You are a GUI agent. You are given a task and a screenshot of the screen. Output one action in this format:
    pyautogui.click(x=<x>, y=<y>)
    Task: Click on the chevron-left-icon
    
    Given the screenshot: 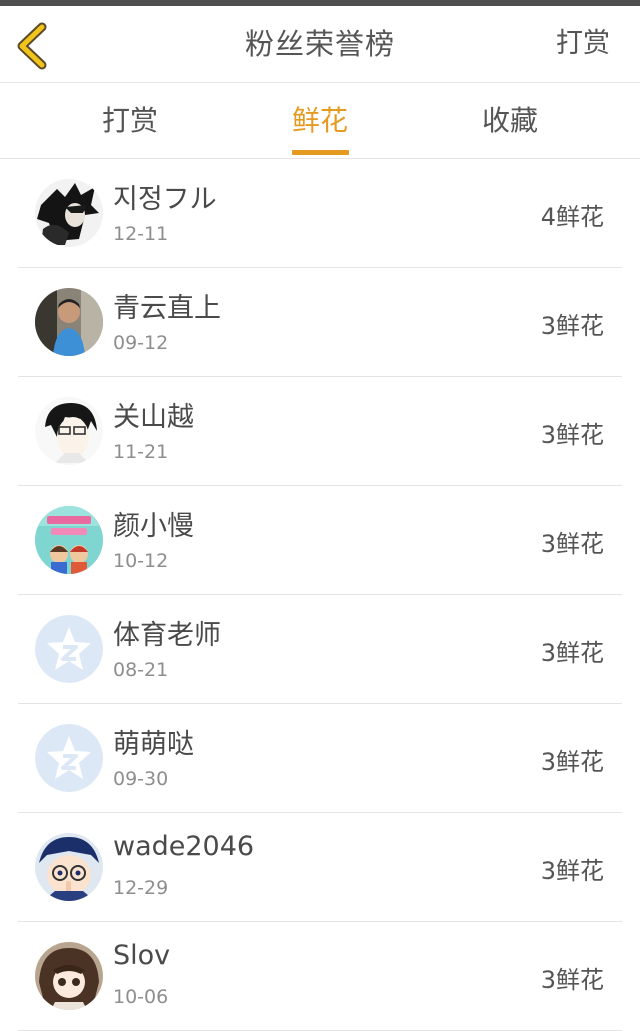 What is the action you would take?
    pyautogui.click(x=32, y=46)
    